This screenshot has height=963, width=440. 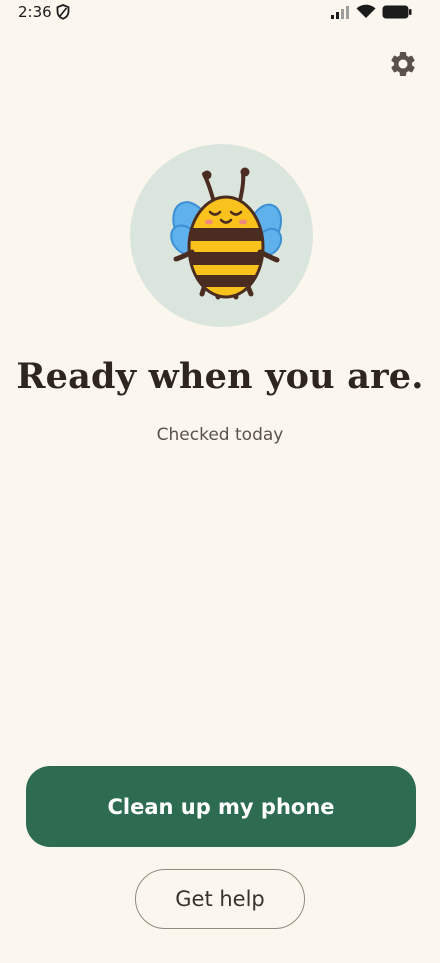 What do you see at coordinates (220, 899) in the screenshot?
I see `get-help-button: Get help` at bounding box center [220, 899].